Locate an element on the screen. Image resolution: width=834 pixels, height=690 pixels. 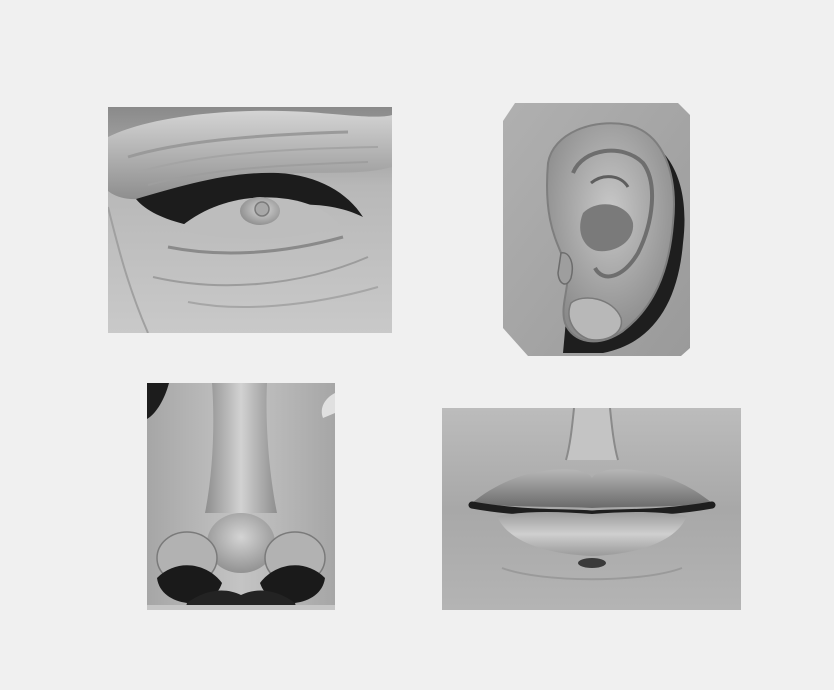
nose-sculpt-panel is located at coordinates (241, 496).